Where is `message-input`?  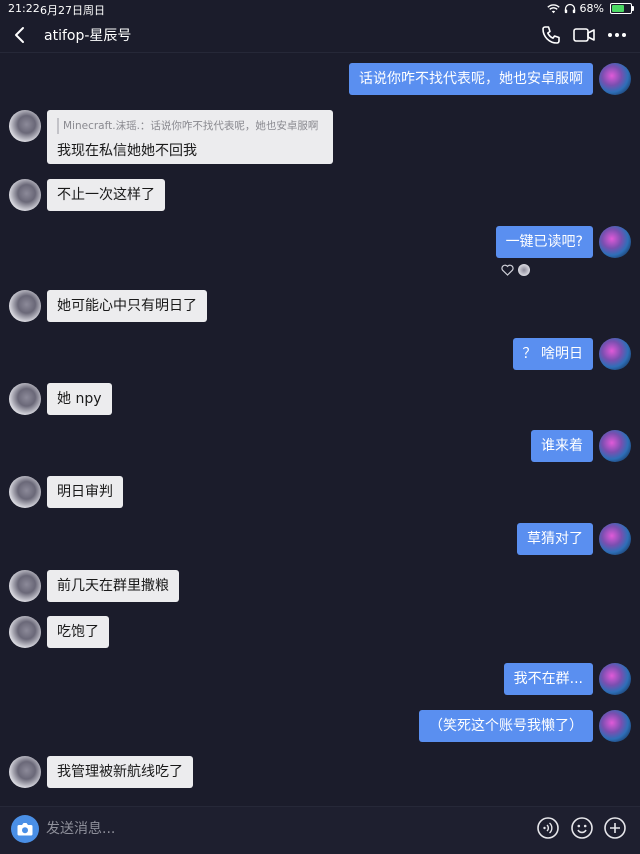
message-input is located at coordinates (286, 829).